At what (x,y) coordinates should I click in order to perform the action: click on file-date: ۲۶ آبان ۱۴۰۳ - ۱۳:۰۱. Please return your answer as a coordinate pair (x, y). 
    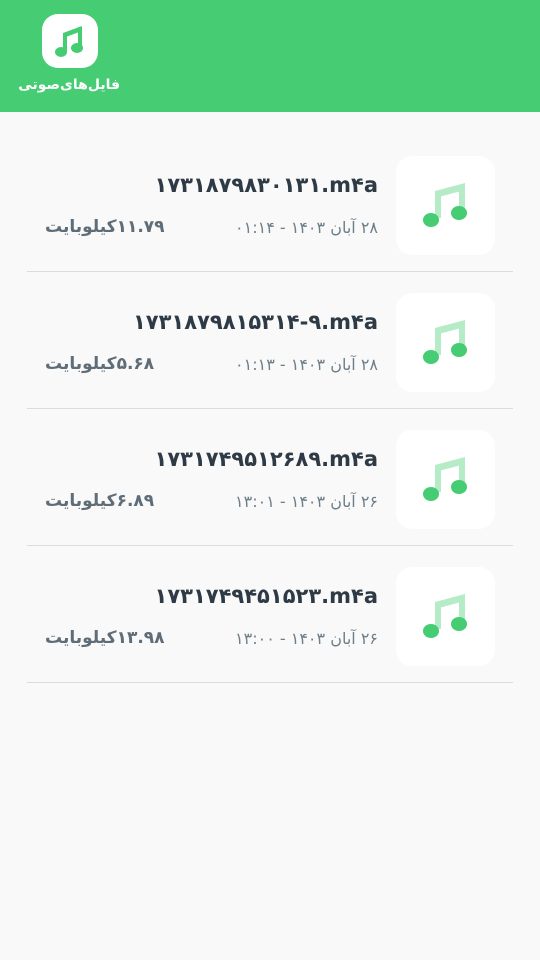
    Looking at the image, I should click on (306, 501).